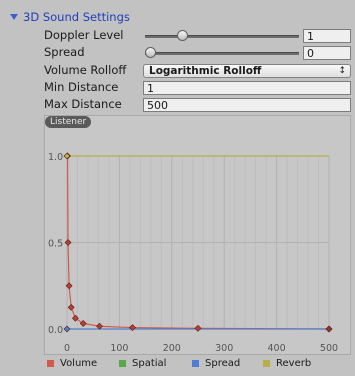 This screenshot has width=355, height=376. Describe the element at coordinates (247, 88) in the screenshot. I see `min-distance-field: 1` at that location.